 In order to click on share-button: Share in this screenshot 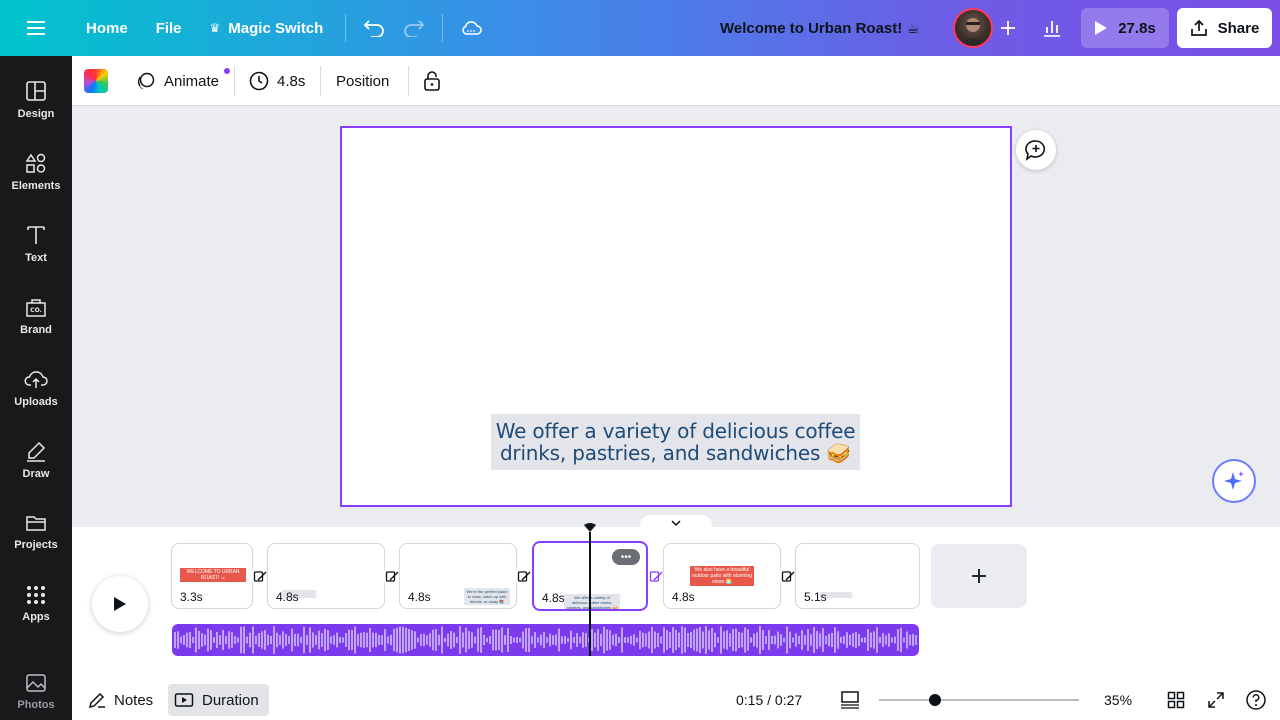, I will do `click(1224, 28)`.